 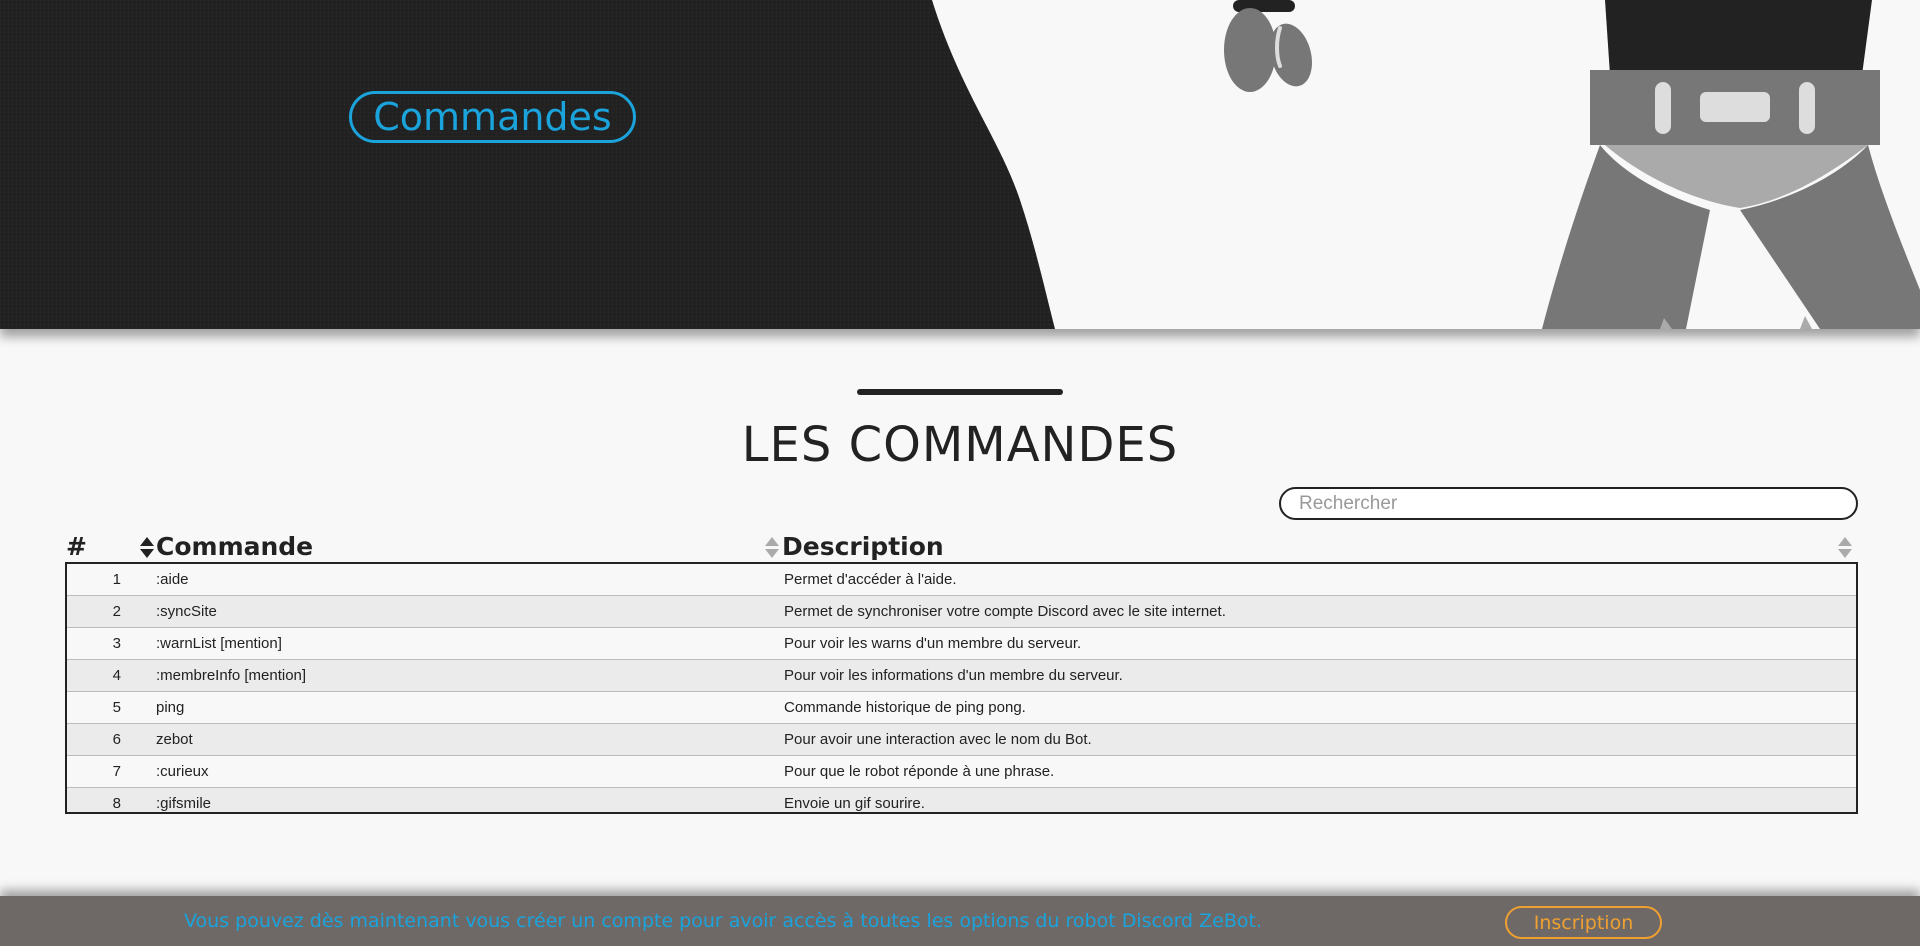 What do you see at coordinates (1845, 548) in the screenshot?
I see `sort-icon-end` at bounding box center [1845, 548].